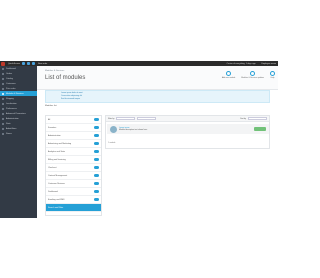 This screenshot has height=278, width=320. What do you see at coordinates (73, 200) in the screenshot?
I see `filter-item: Emailing and SMS` at bounding box center [73, 200].